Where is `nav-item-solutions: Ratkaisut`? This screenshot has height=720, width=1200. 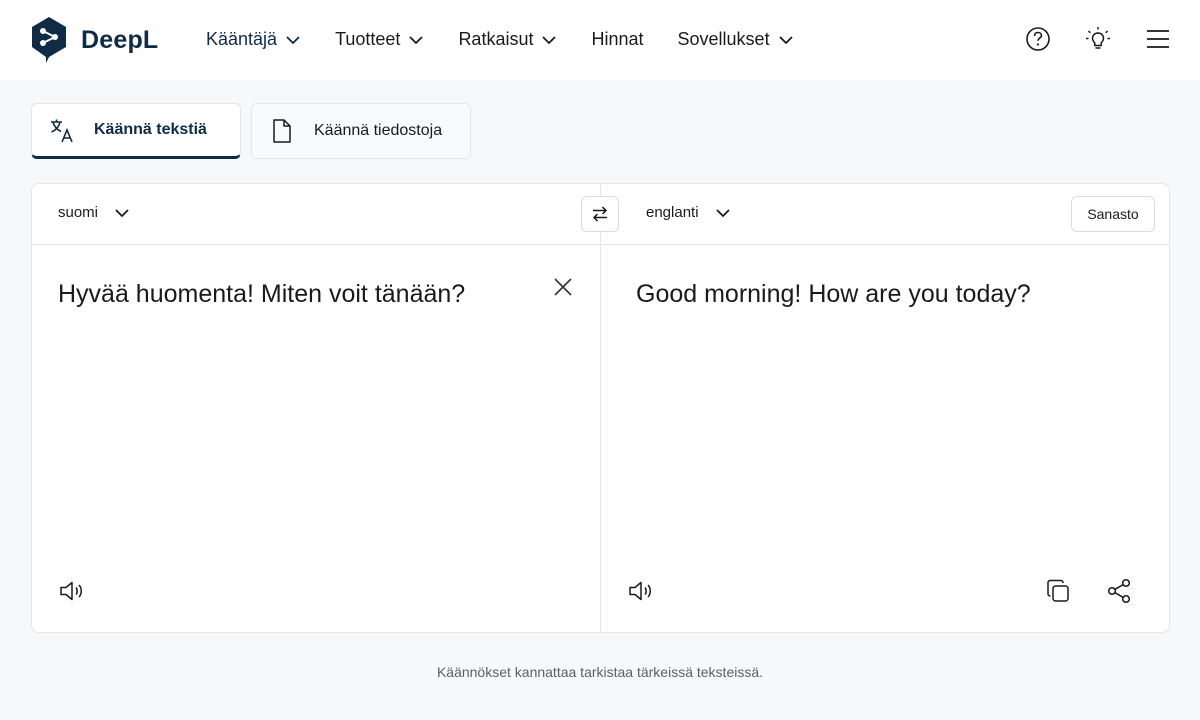 nav-item-solutions: Ratkaisut is located at coordinates (507, 39).